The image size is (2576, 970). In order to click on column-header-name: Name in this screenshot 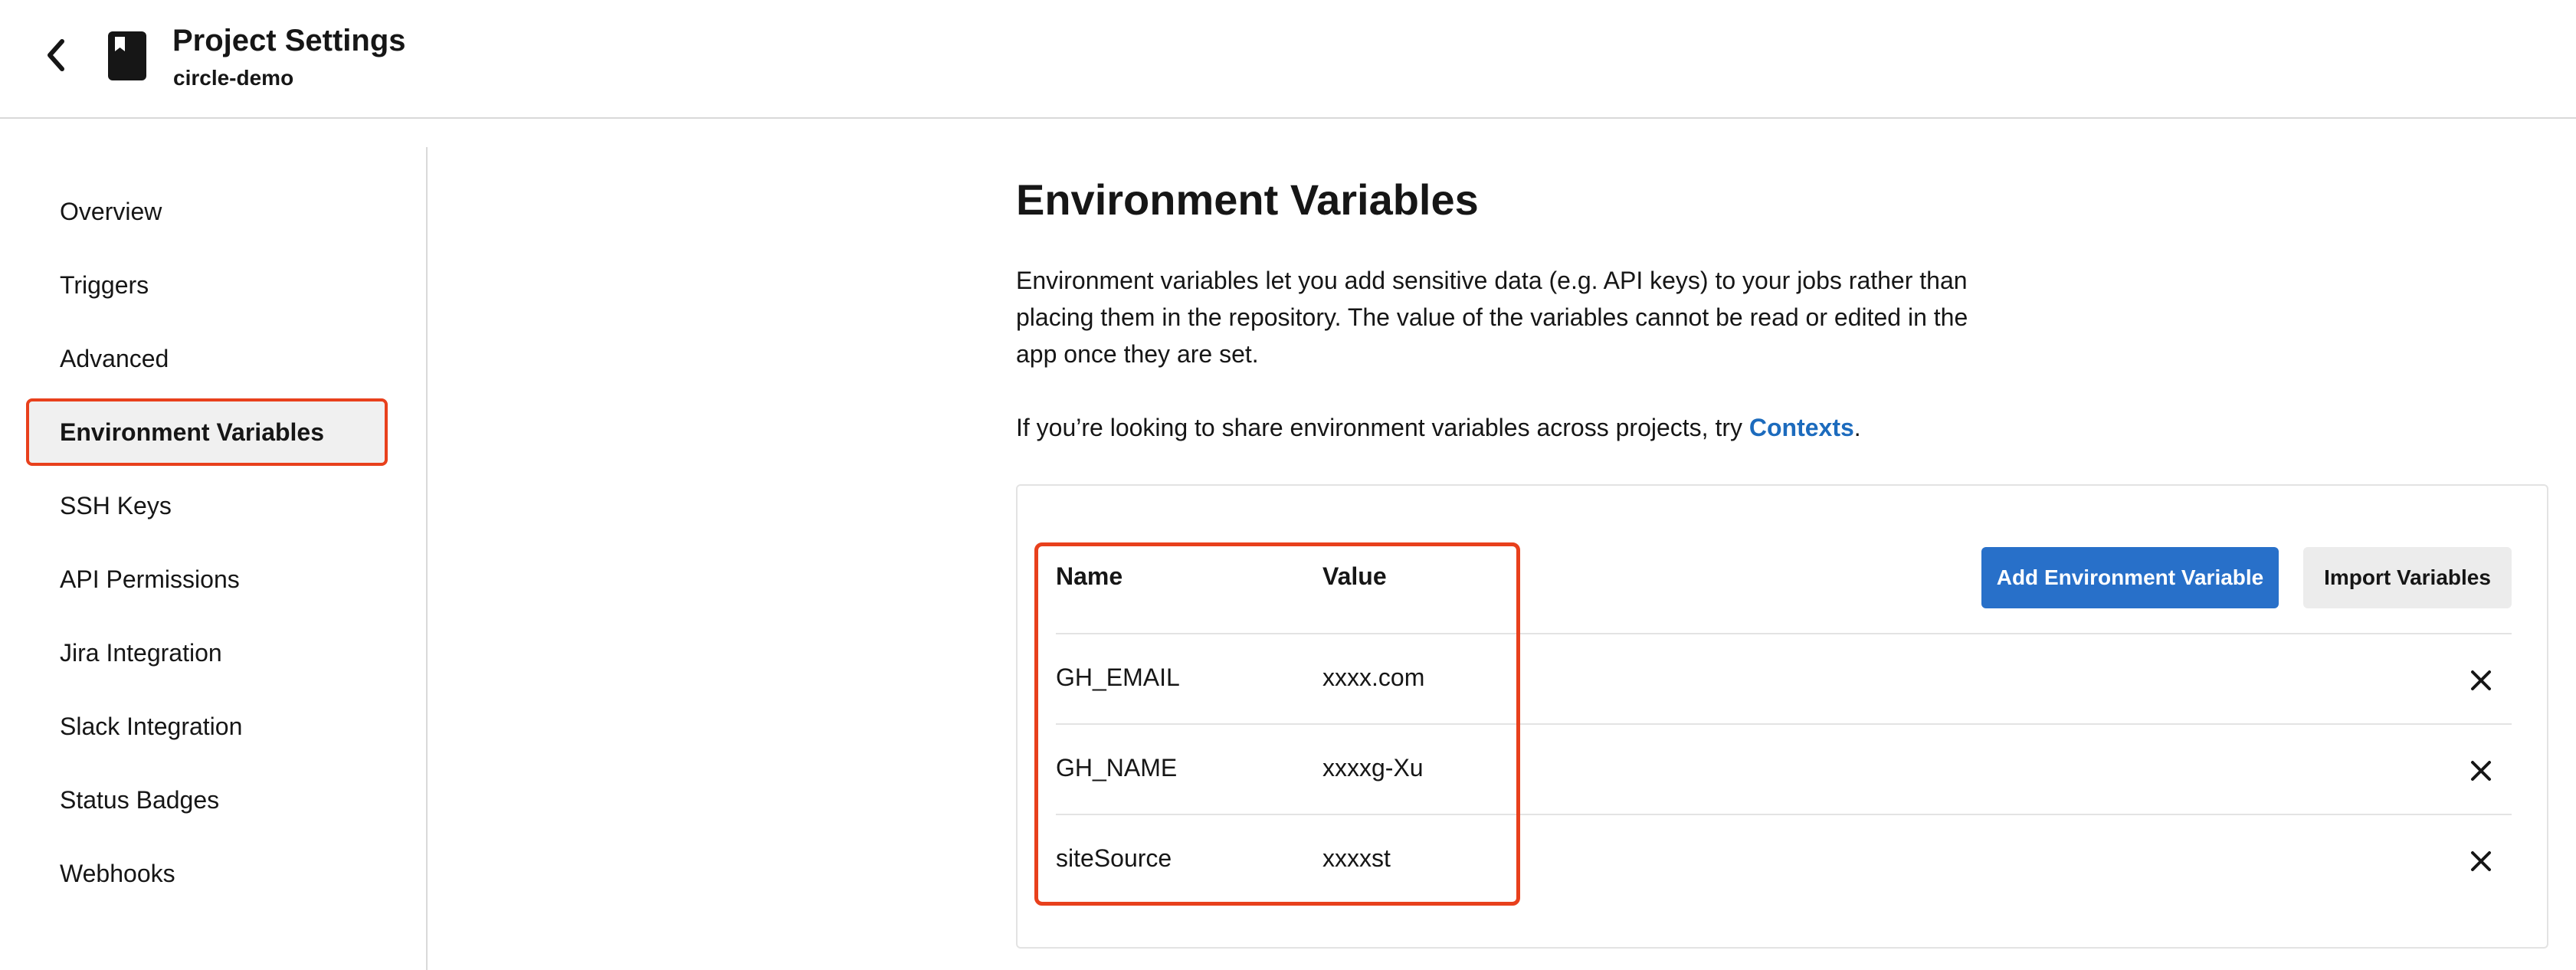, I will do `click(1090, 576)`.